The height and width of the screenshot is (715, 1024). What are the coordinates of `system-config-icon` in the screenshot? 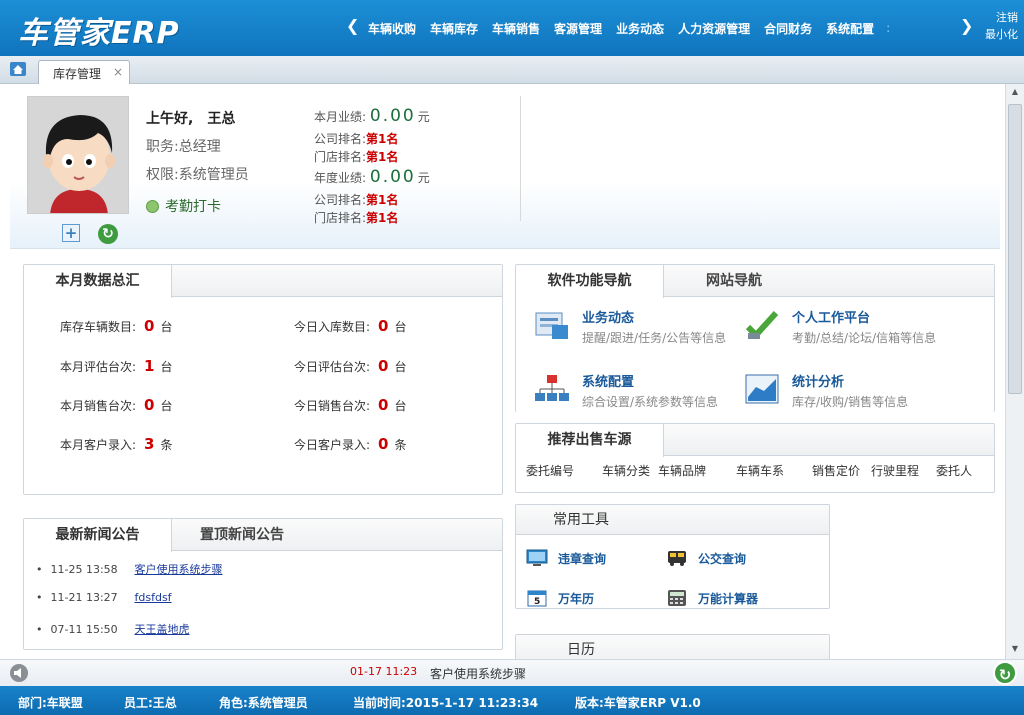 It's located at (552, 388).